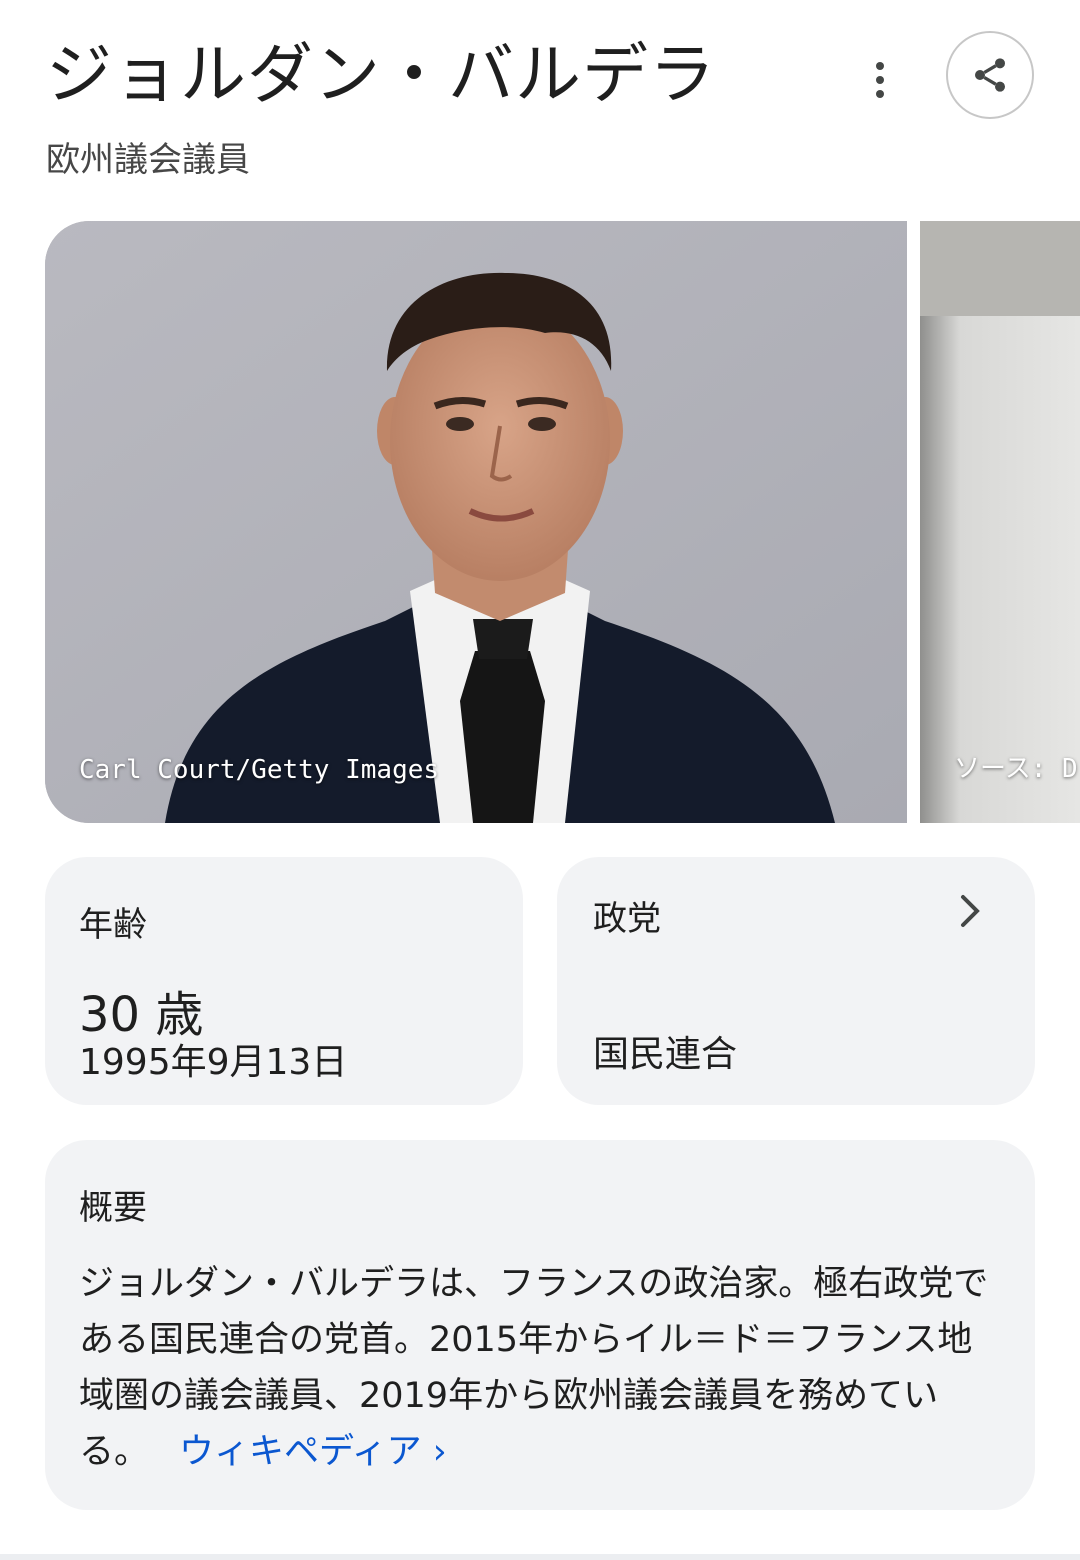 The image size is (1080, 1560). I want to click on chevron-right-icon, so click(970, 911).